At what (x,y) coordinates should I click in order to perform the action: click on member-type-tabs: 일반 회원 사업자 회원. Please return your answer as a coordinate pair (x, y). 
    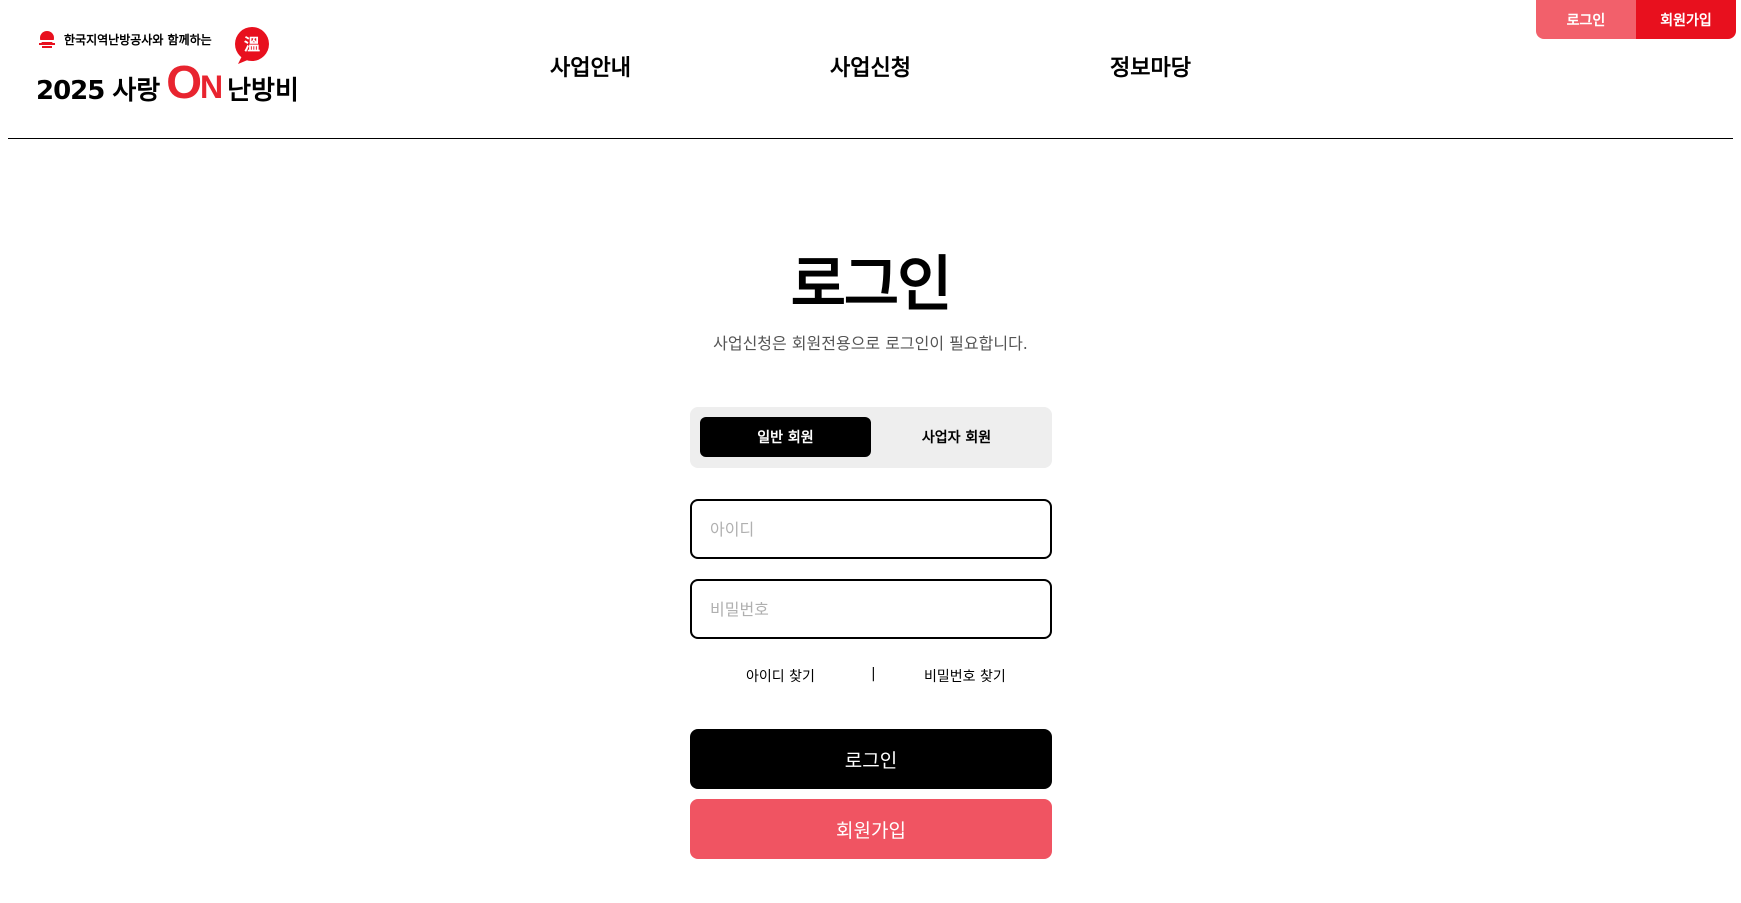
    Looking at the image, I should click on (871, 437).